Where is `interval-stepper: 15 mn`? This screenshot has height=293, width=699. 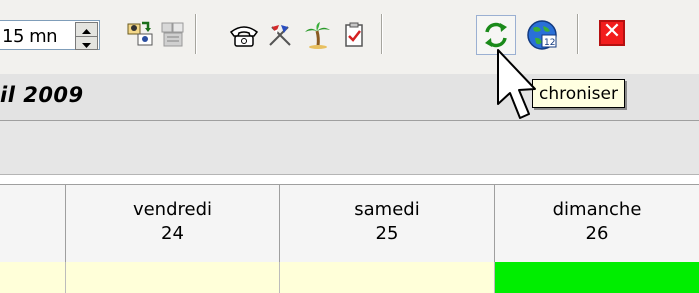 interval-stepper: 15 mn is located at coordinates (50, 35).